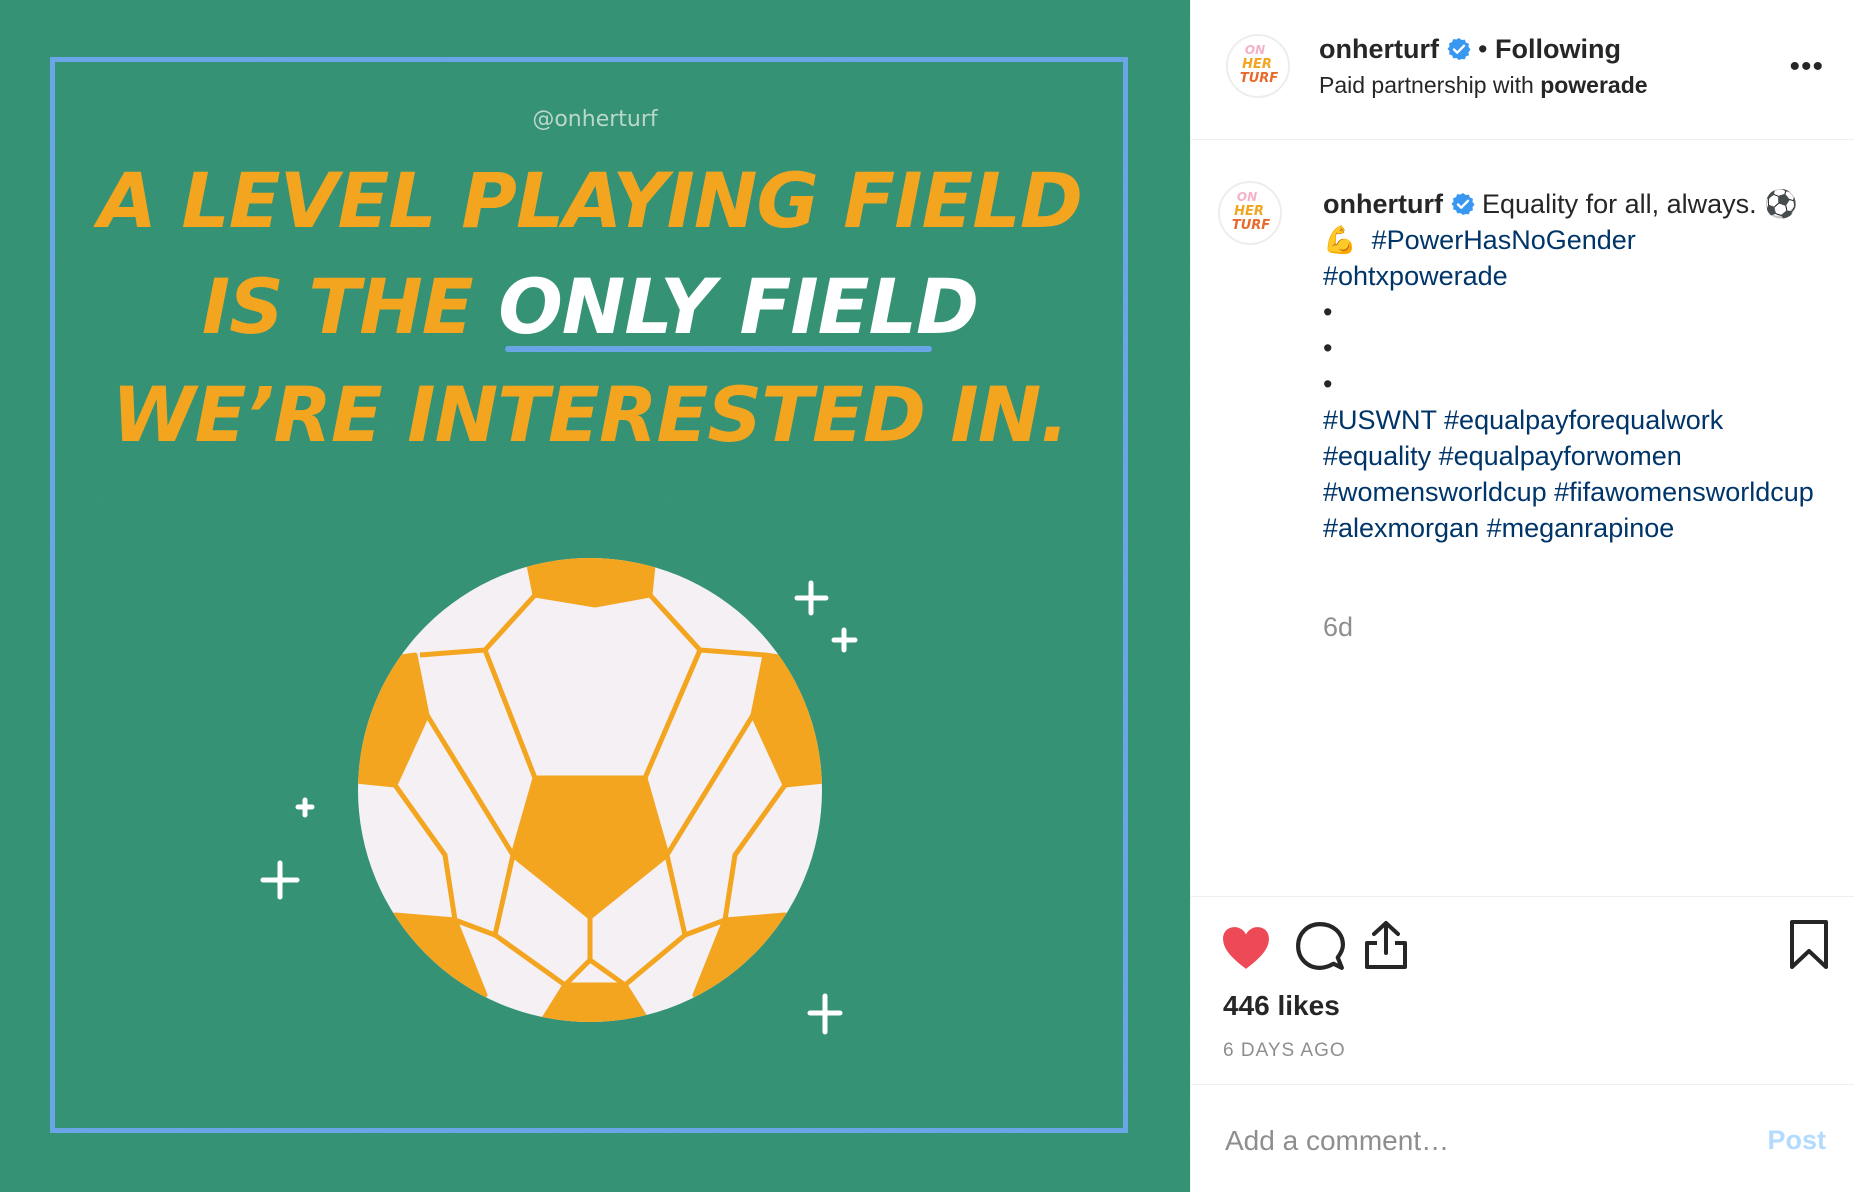  Describe the element at coordinates (1475, 1141) in the screenshot. I see `comment-input` at that location.